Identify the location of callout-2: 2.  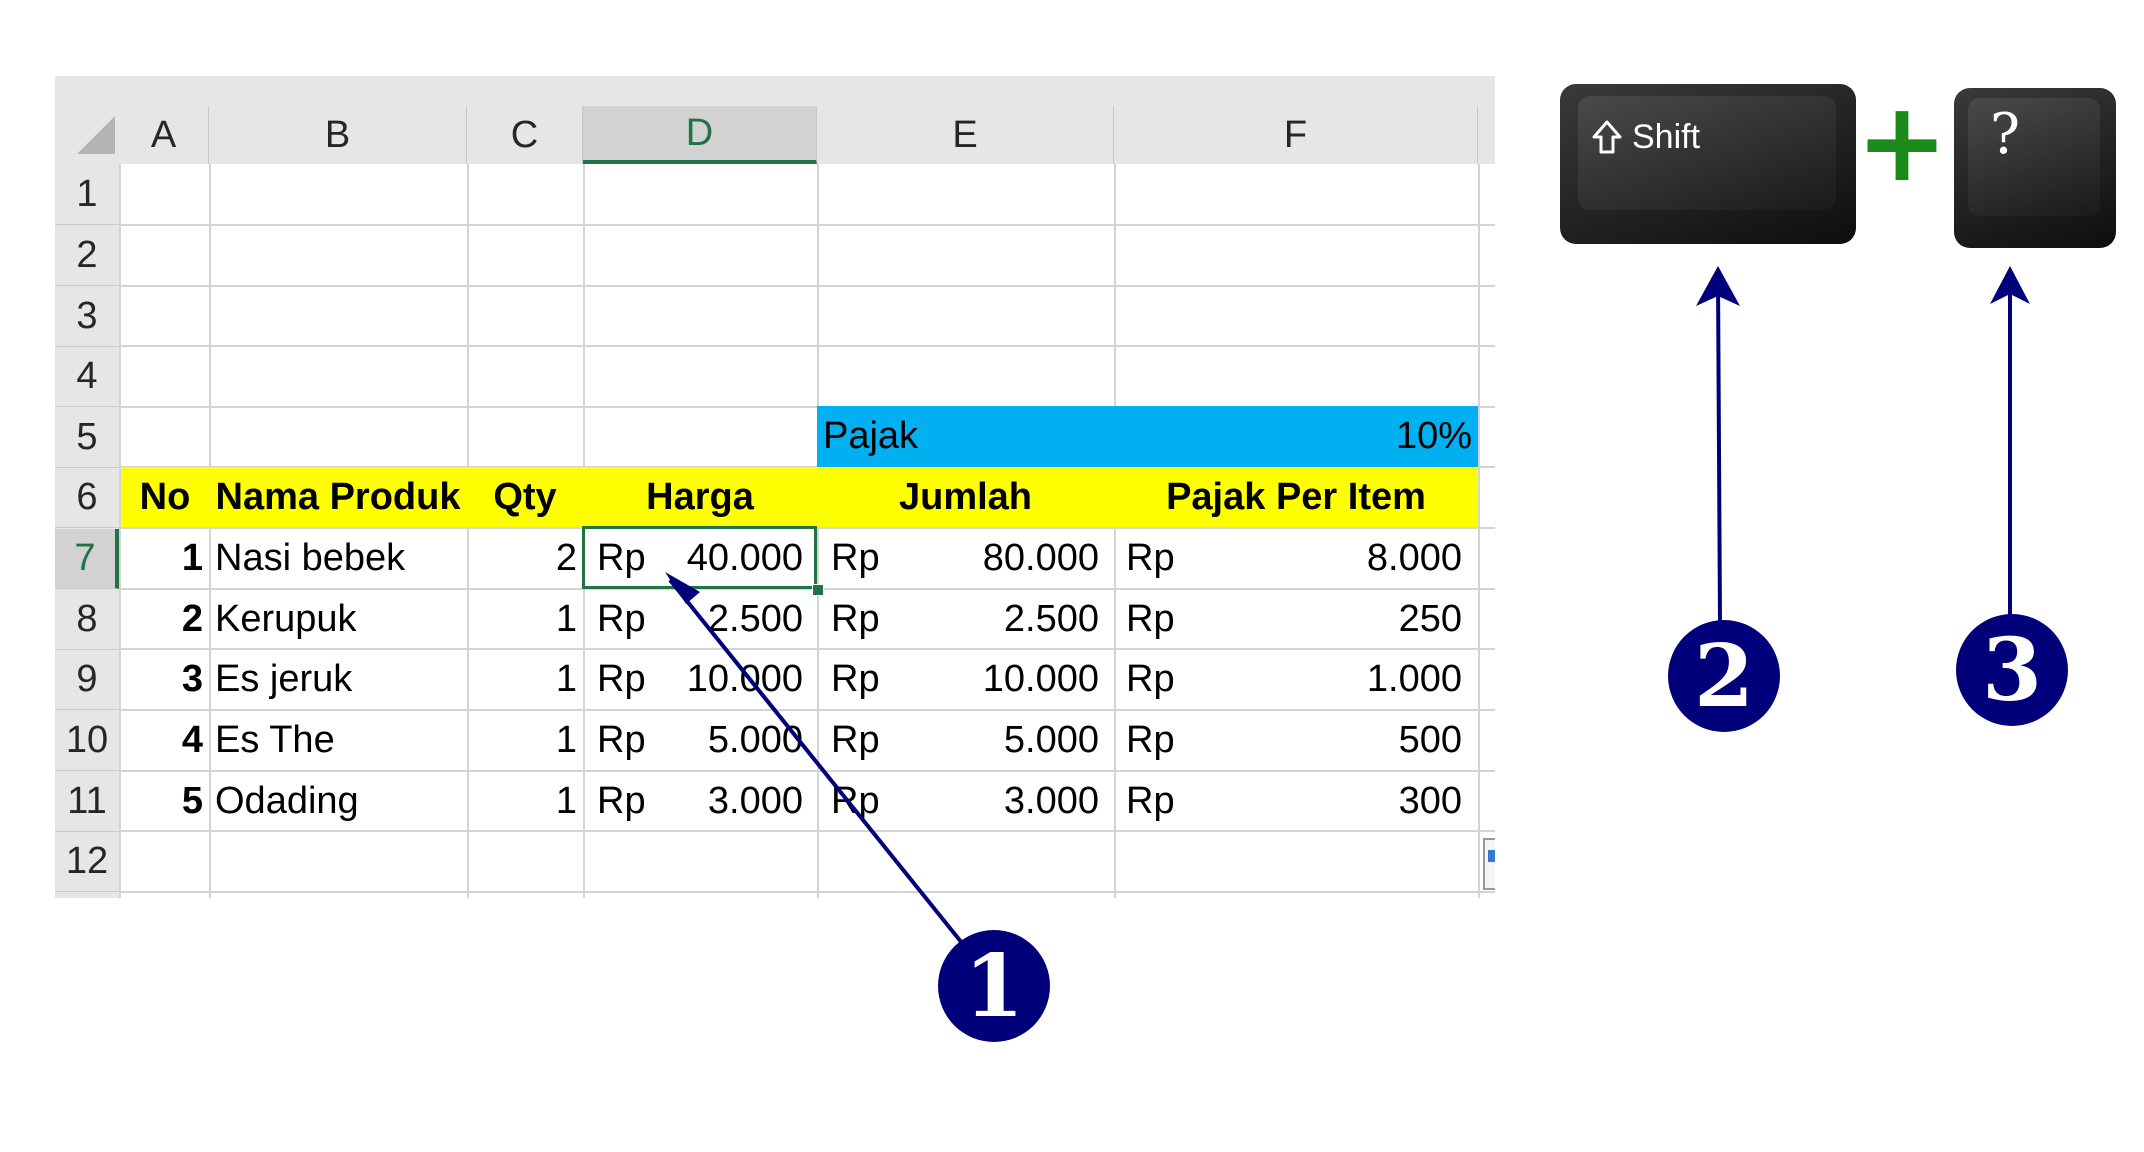
(1724, 676).